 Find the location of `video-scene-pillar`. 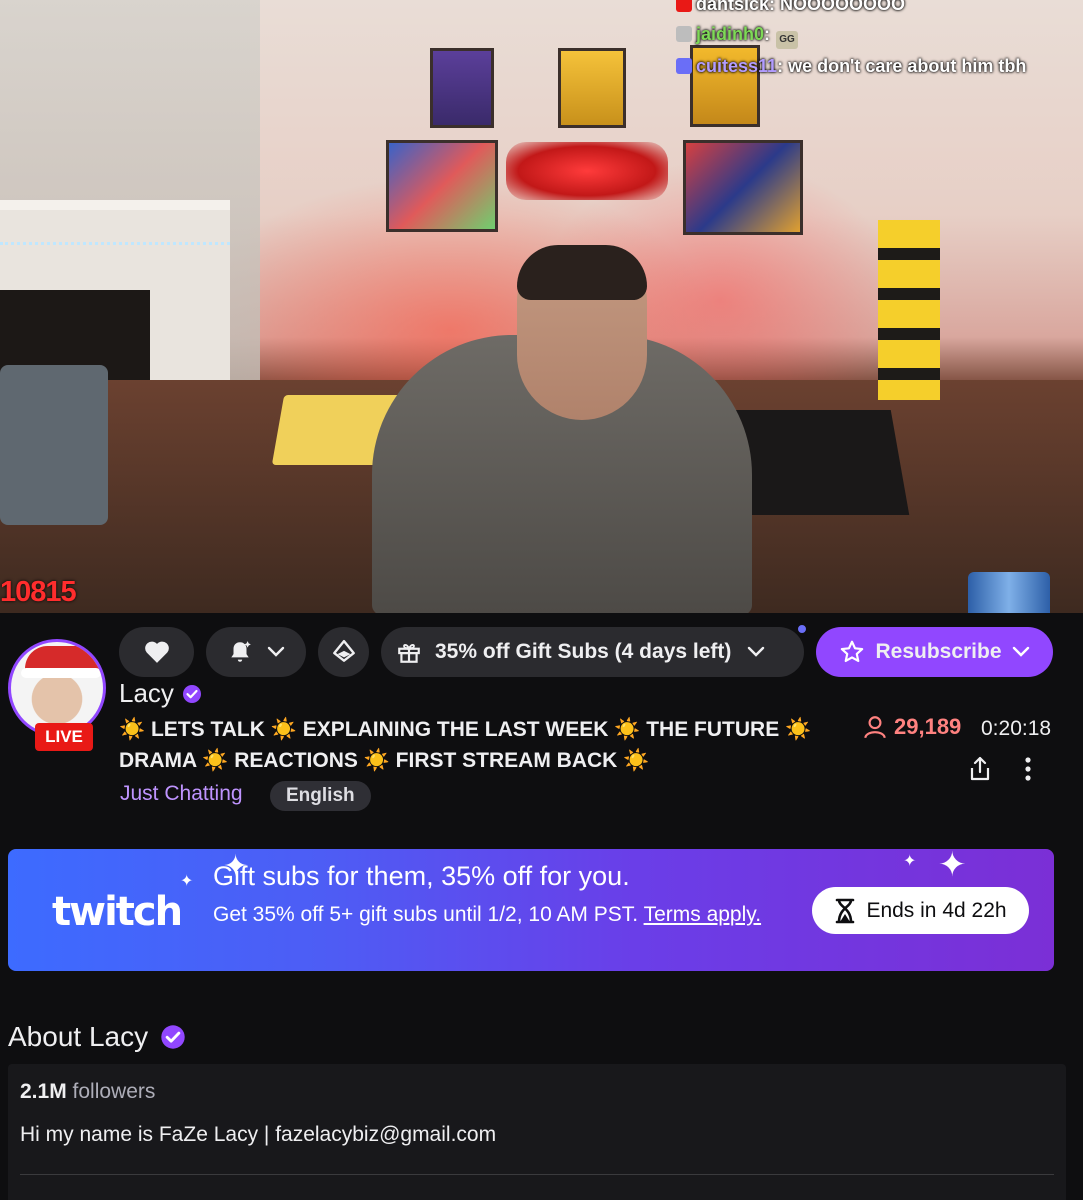

video-scene-pillar is located at coordinates (909, 310).